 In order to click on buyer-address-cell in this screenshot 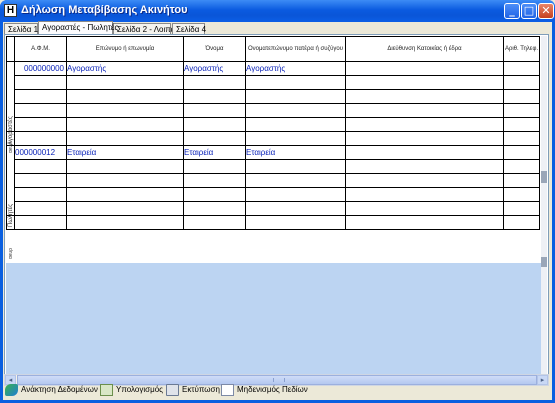, I will do `click(424, 68)`.